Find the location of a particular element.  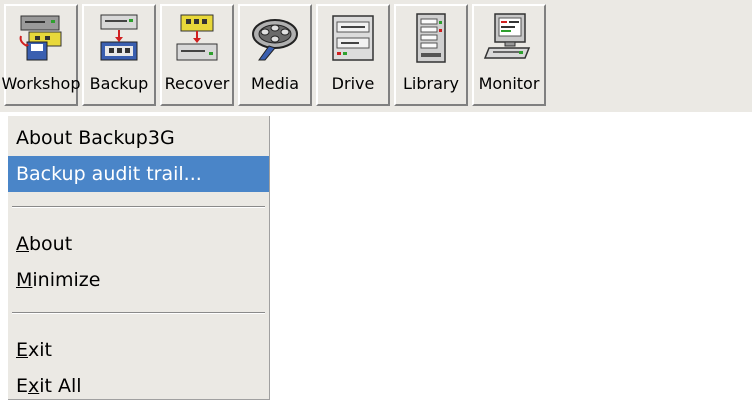

drive-icon is located at coordinates (353, 38).